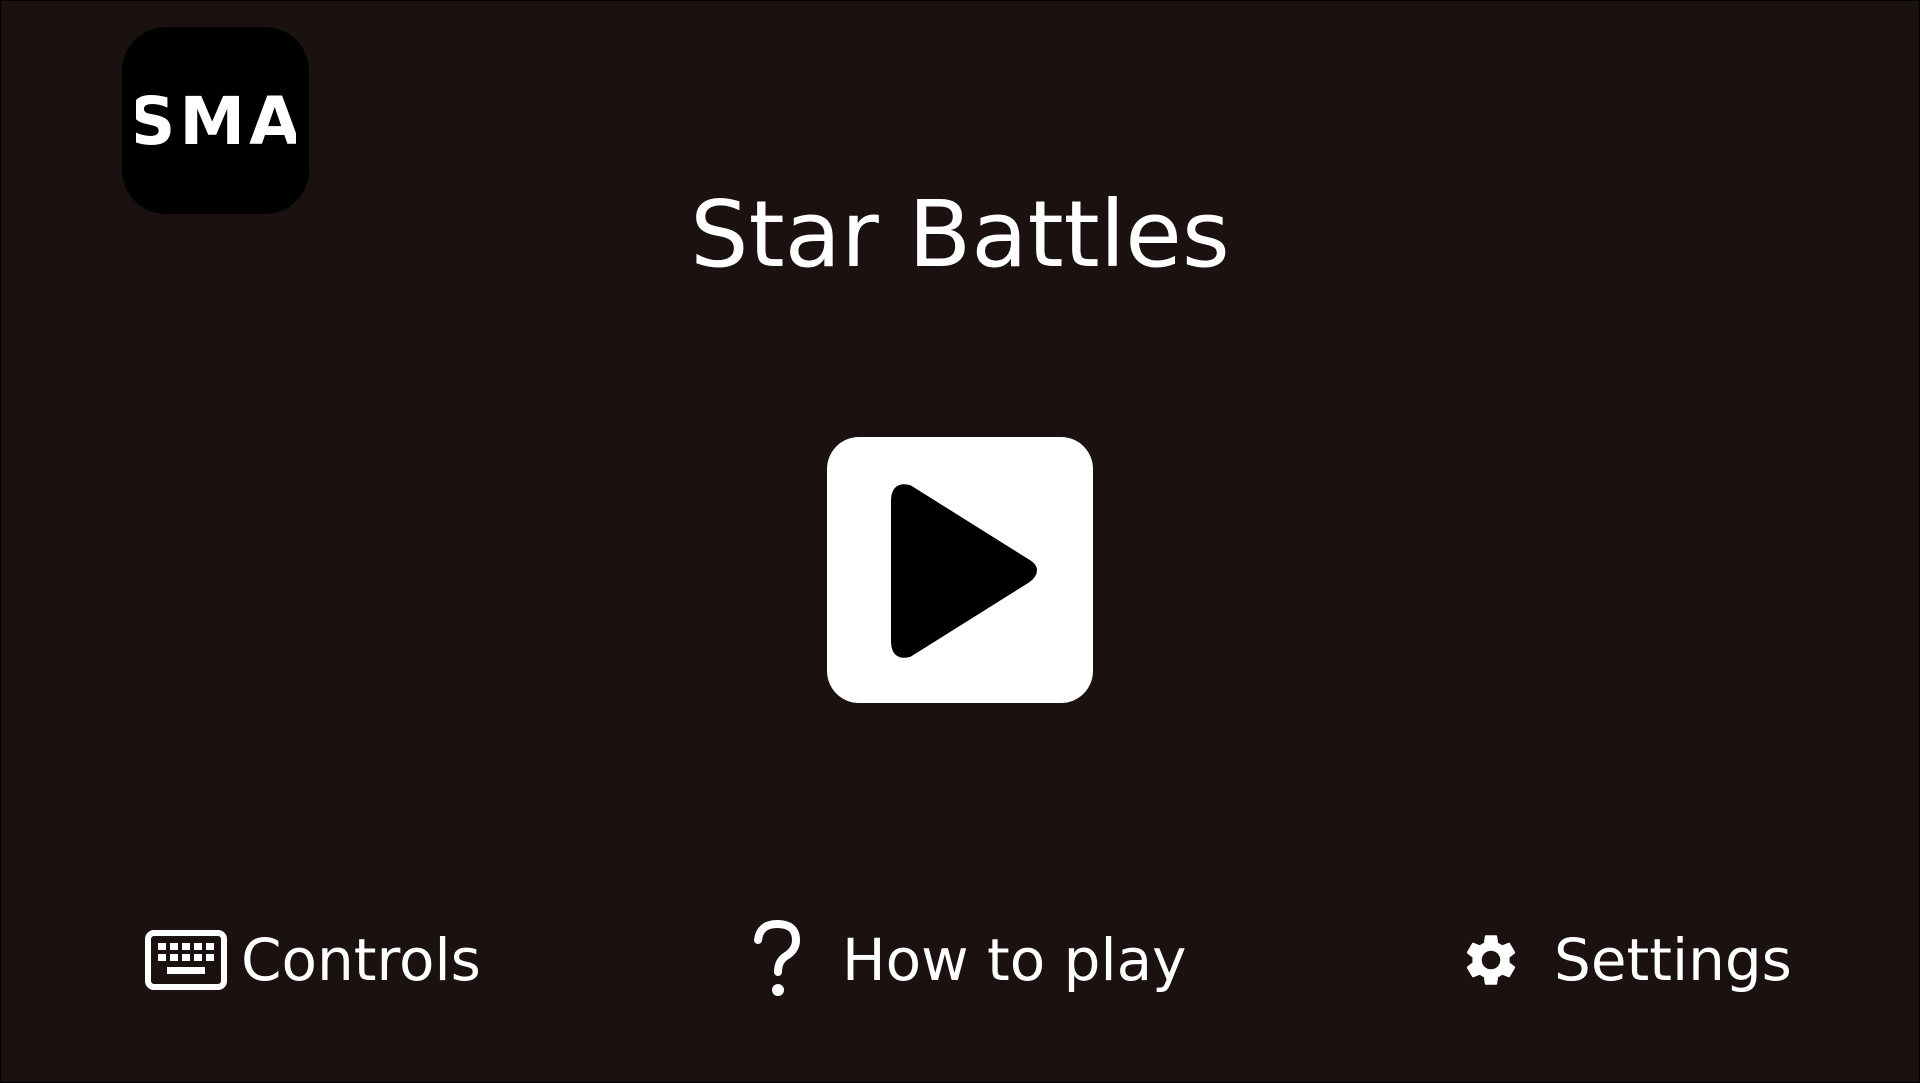 The height and width of the screenshot is (1083, 1920). What do you see at coordinates (777, 960) in the screenshot?
I see `question-mark-icon` at bounding box center [777, 960].